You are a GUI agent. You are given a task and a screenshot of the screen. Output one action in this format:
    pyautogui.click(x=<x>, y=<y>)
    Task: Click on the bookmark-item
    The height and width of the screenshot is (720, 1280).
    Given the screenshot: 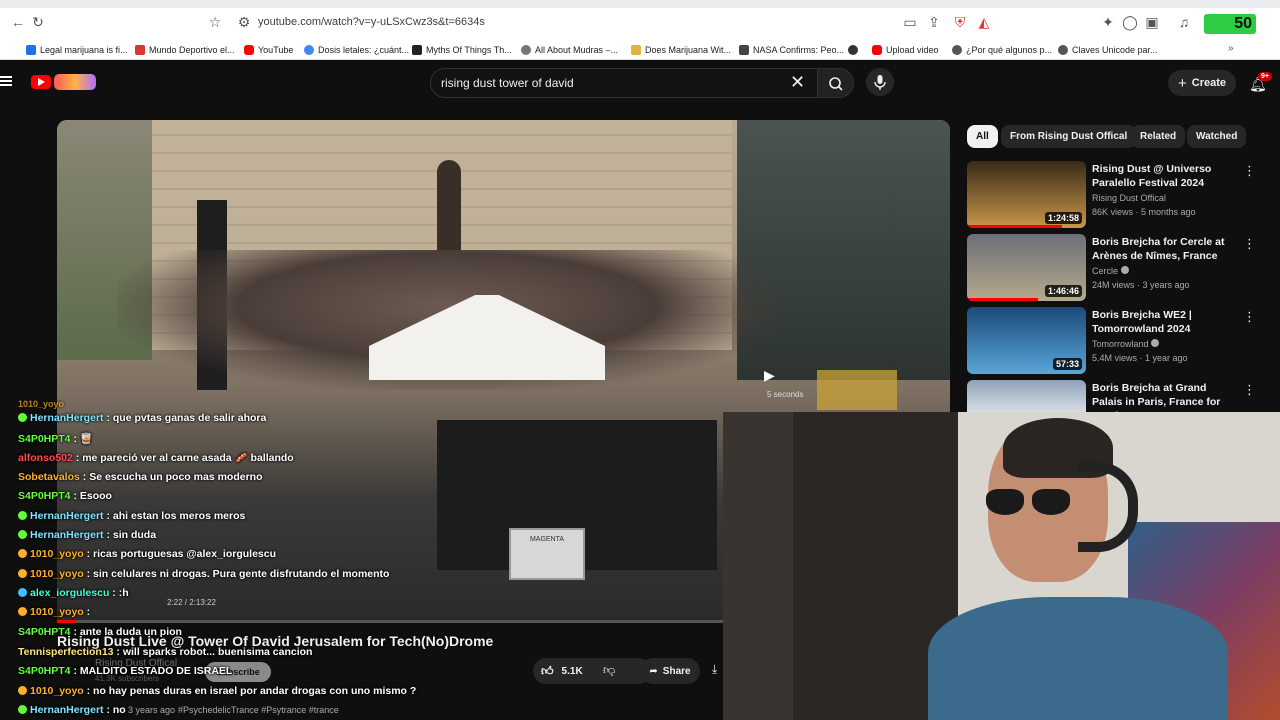 What is the action you would take?
    pyautogui.click(x=853, y=50)
    